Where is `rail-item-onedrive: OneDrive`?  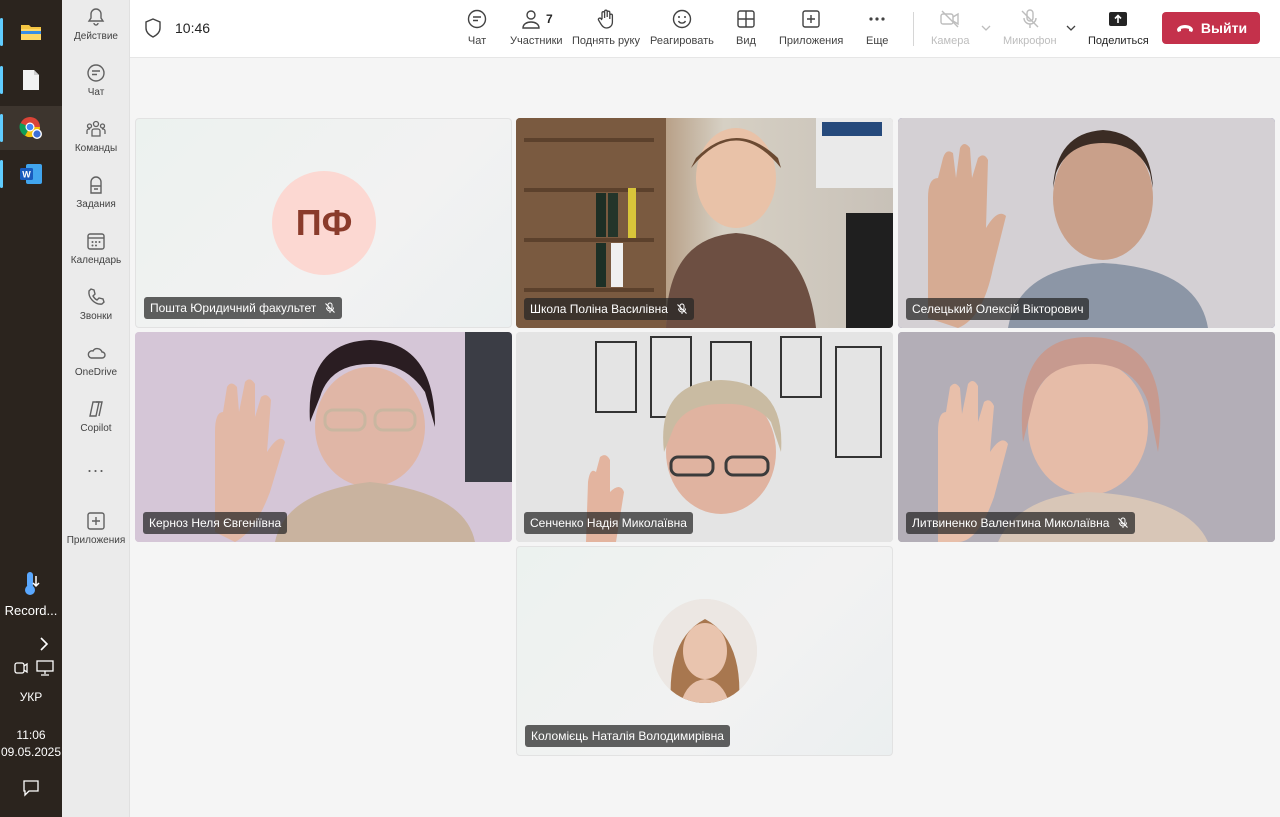 rail-item-onedrive: OneDrive is located at coordinates (96, 362).